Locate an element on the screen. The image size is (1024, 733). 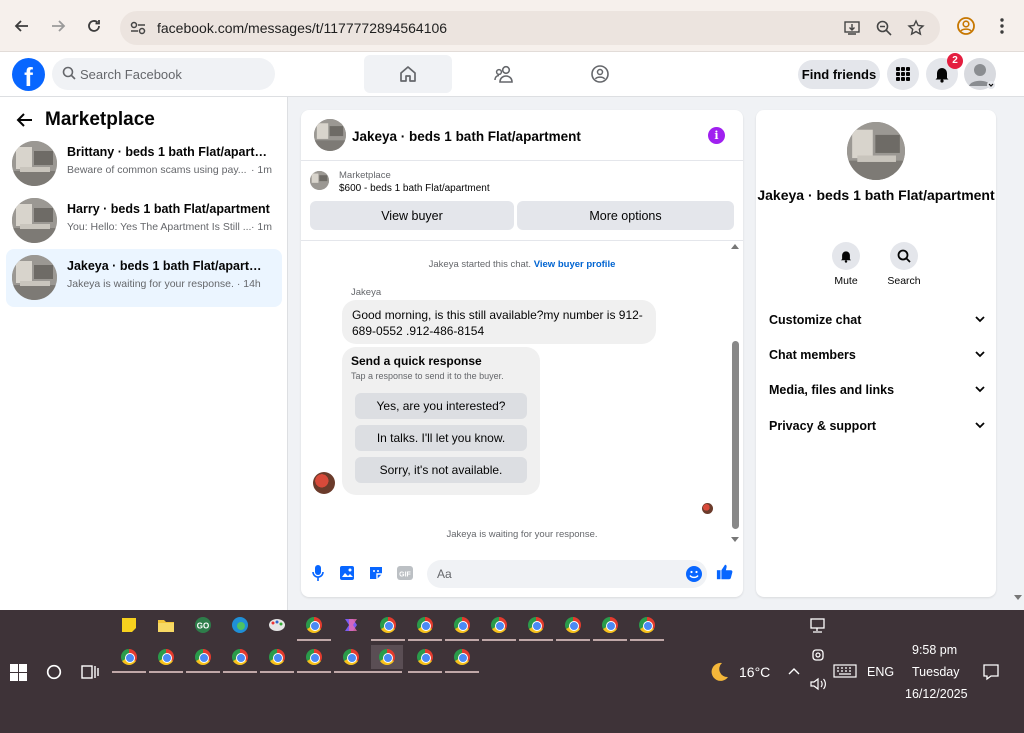
site-settings-icon is located at coordinates (138, 28).